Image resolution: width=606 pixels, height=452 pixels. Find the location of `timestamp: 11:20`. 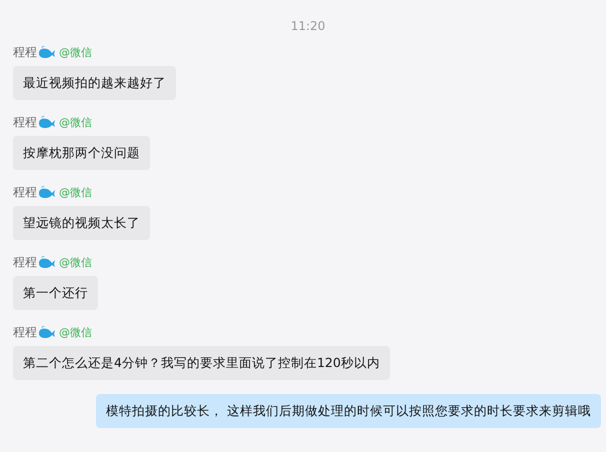

timestamp: 11:20 is located at coordinates (308, 27).